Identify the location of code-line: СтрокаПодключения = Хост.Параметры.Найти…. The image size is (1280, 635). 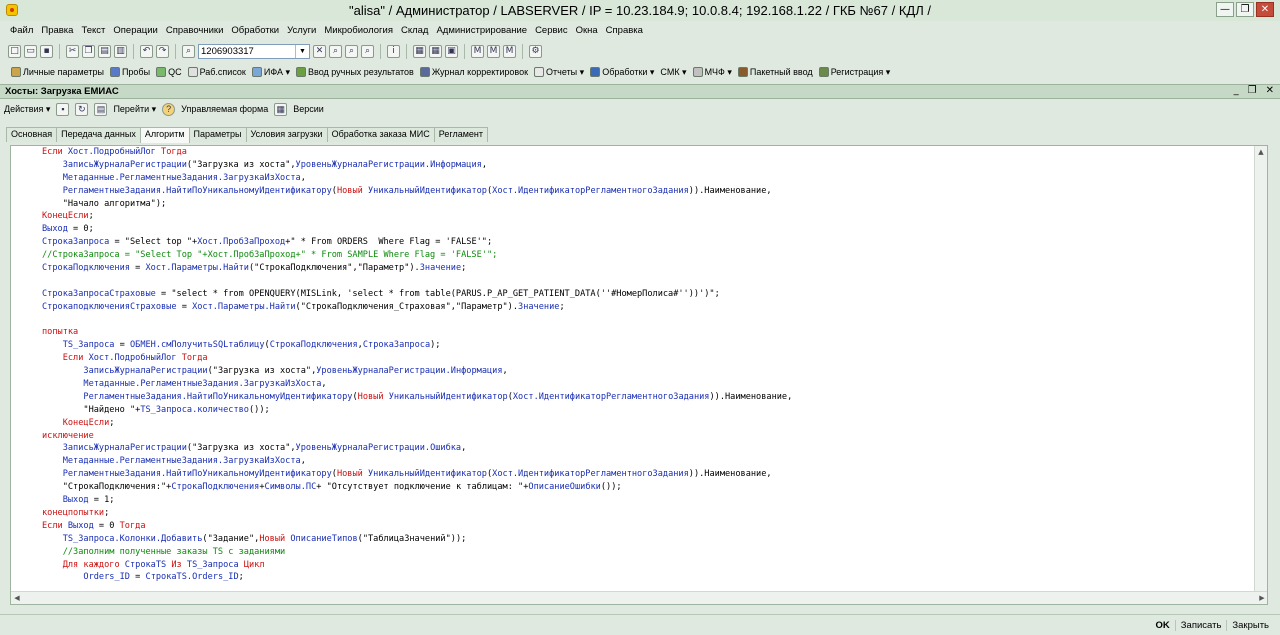
(647, 268).